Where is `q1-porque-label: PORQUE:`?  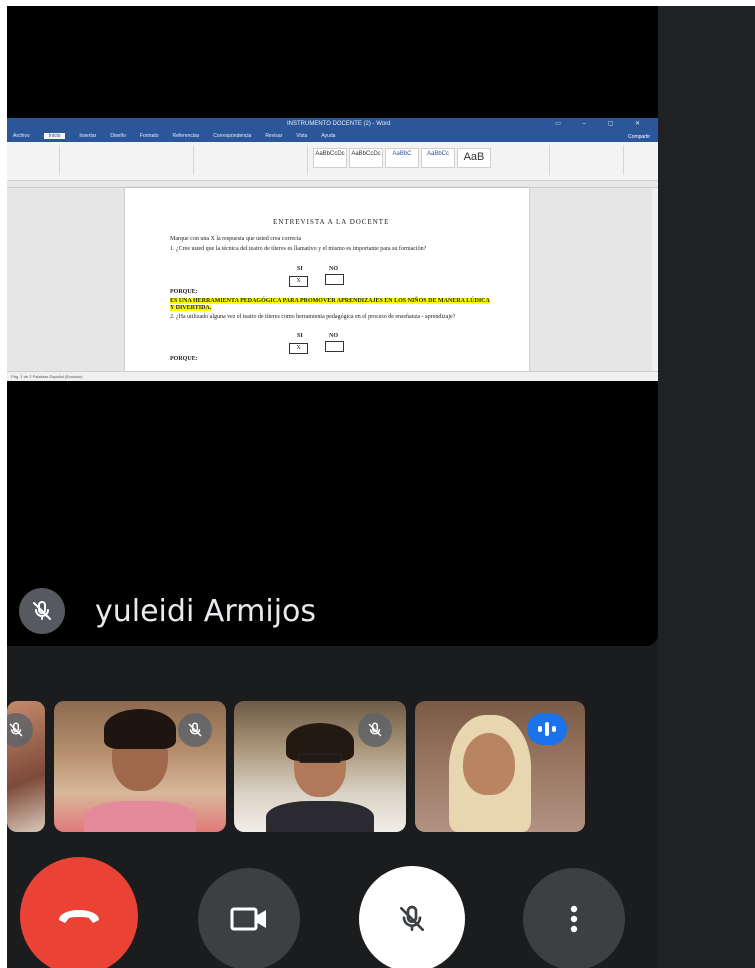 q1-porque-label: PORQUE: is located at coordinates (184, 292).